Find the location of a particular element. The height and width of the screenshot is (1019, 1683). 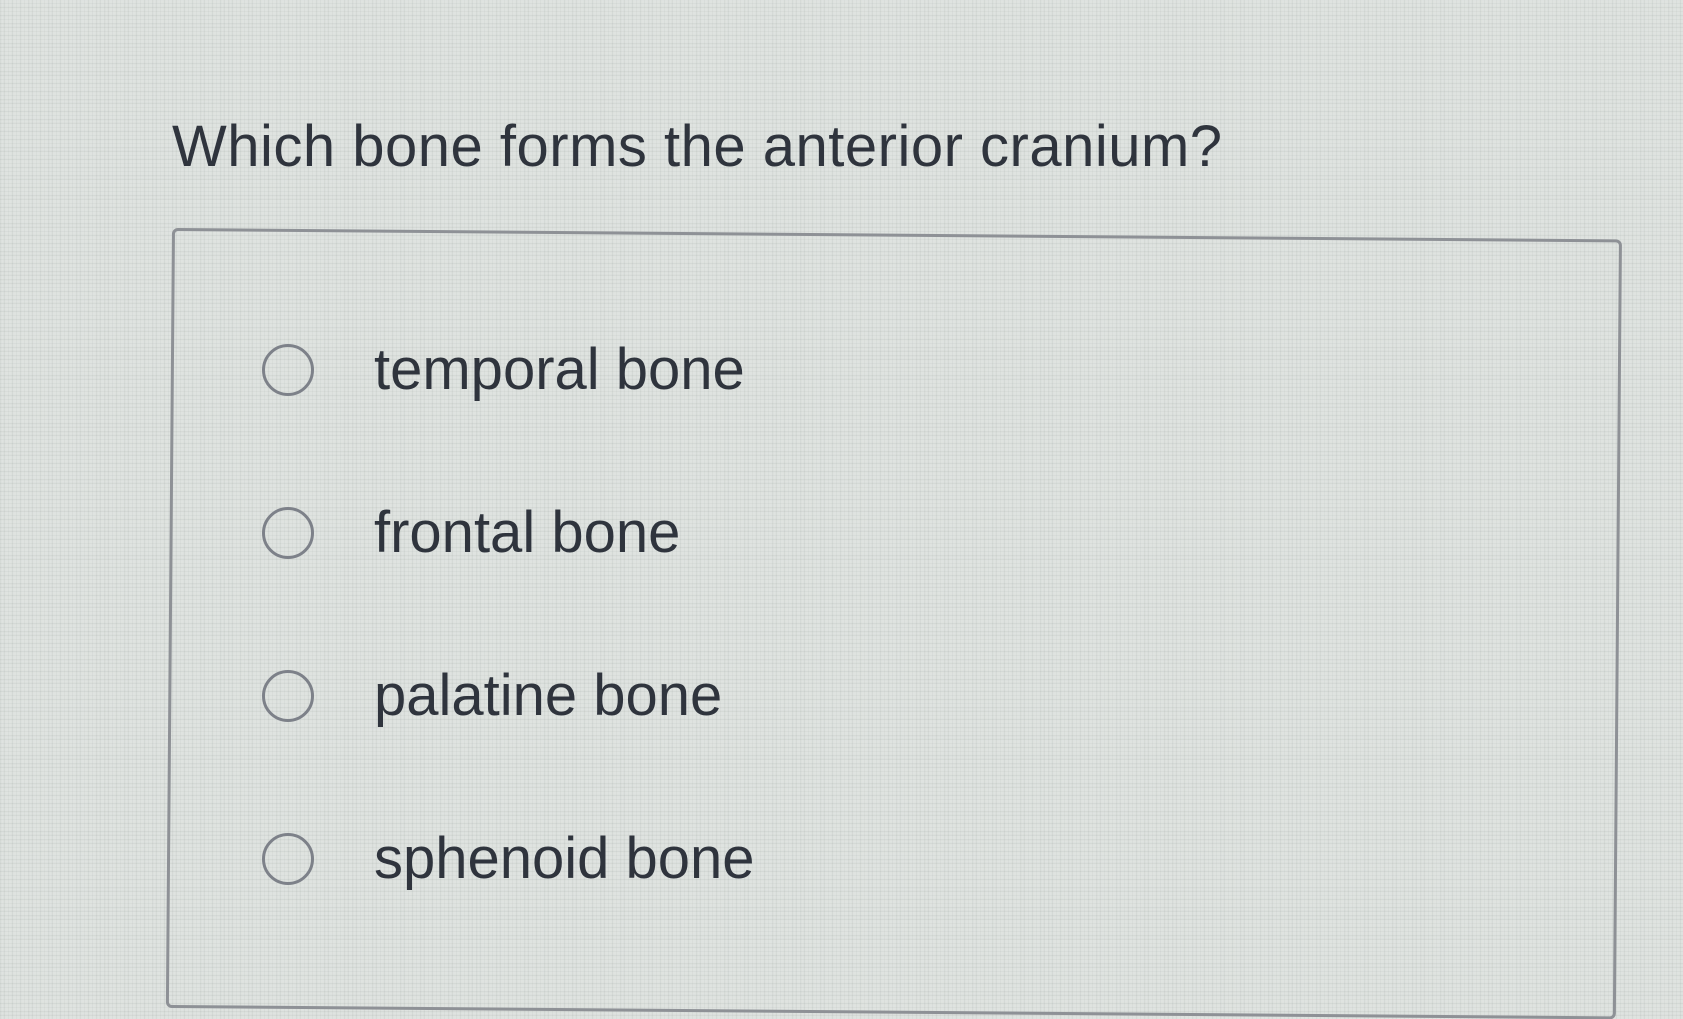

option-frontal-bone: frontal bone is located at coordinates (508, 533).